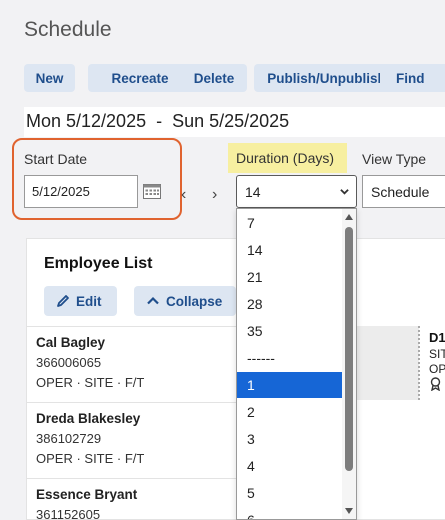 The image size is (445, 520). What do you see at coordinates (296, 191) in the screenshot?
I see `duration-select: 14` at bounding box center [296, 191].